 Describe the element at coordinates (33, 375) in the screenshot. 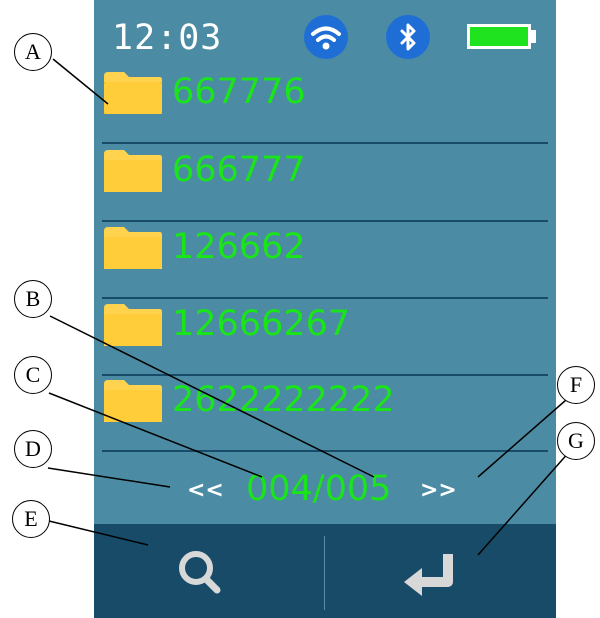

I see `callout-c: C` at that location.